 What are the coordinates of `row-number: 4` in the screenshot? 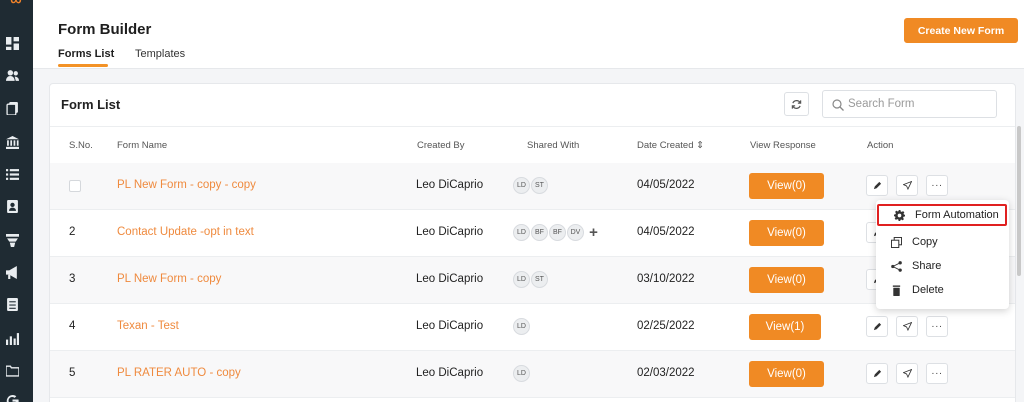 It's located at (72, 326).